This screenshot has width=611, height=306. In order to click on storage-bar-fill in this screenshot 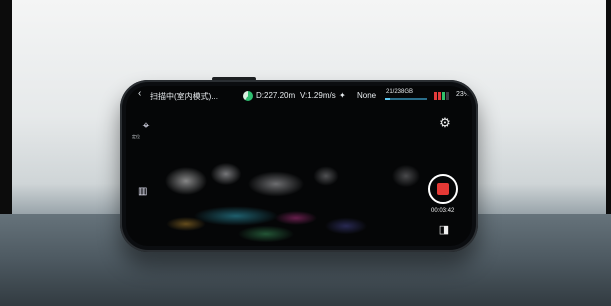, I will do `click(387, 99)`.